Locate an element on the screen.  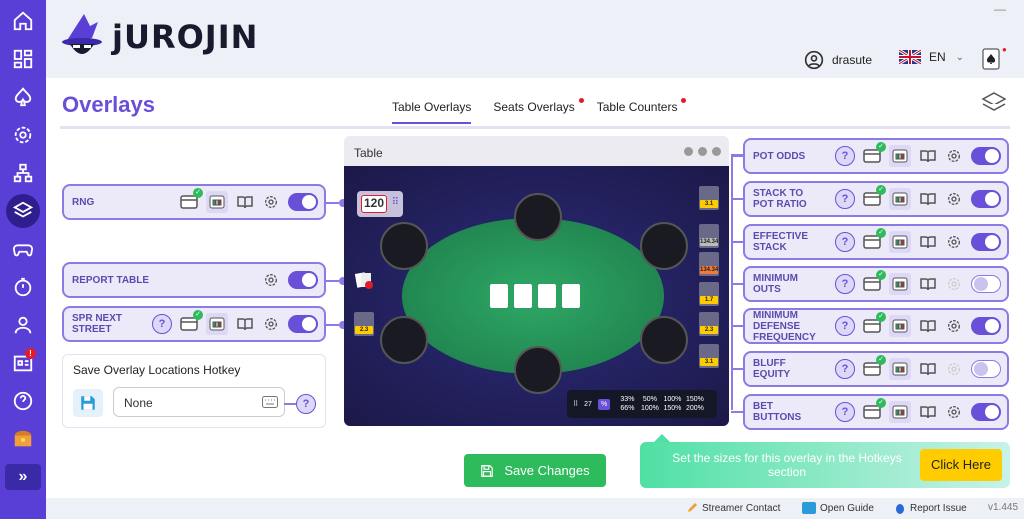
streamer-contact-link: Streamer Contact is located at coordinates (733, 508).